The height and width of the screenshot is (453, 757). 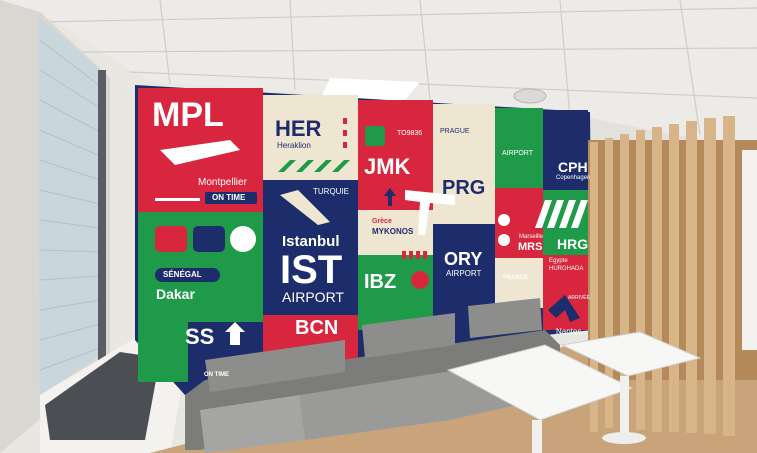 What do you see at coordinates (387, 166) in the screenshot?
I see `jmk-code: JMK` at bounding box center [387, 166].